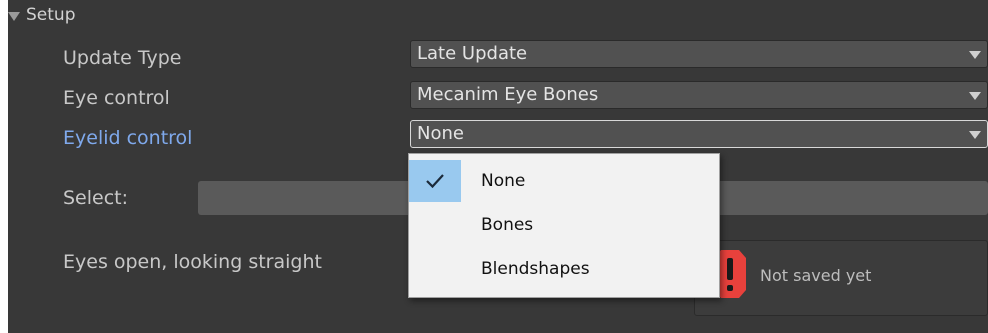 Image resolution: width=988 pixels, height=333 pixels. What do you see at coordinates (564, 181) in the screenshot?
I see `menu-item-none: None` at bounding box center [564, 181].